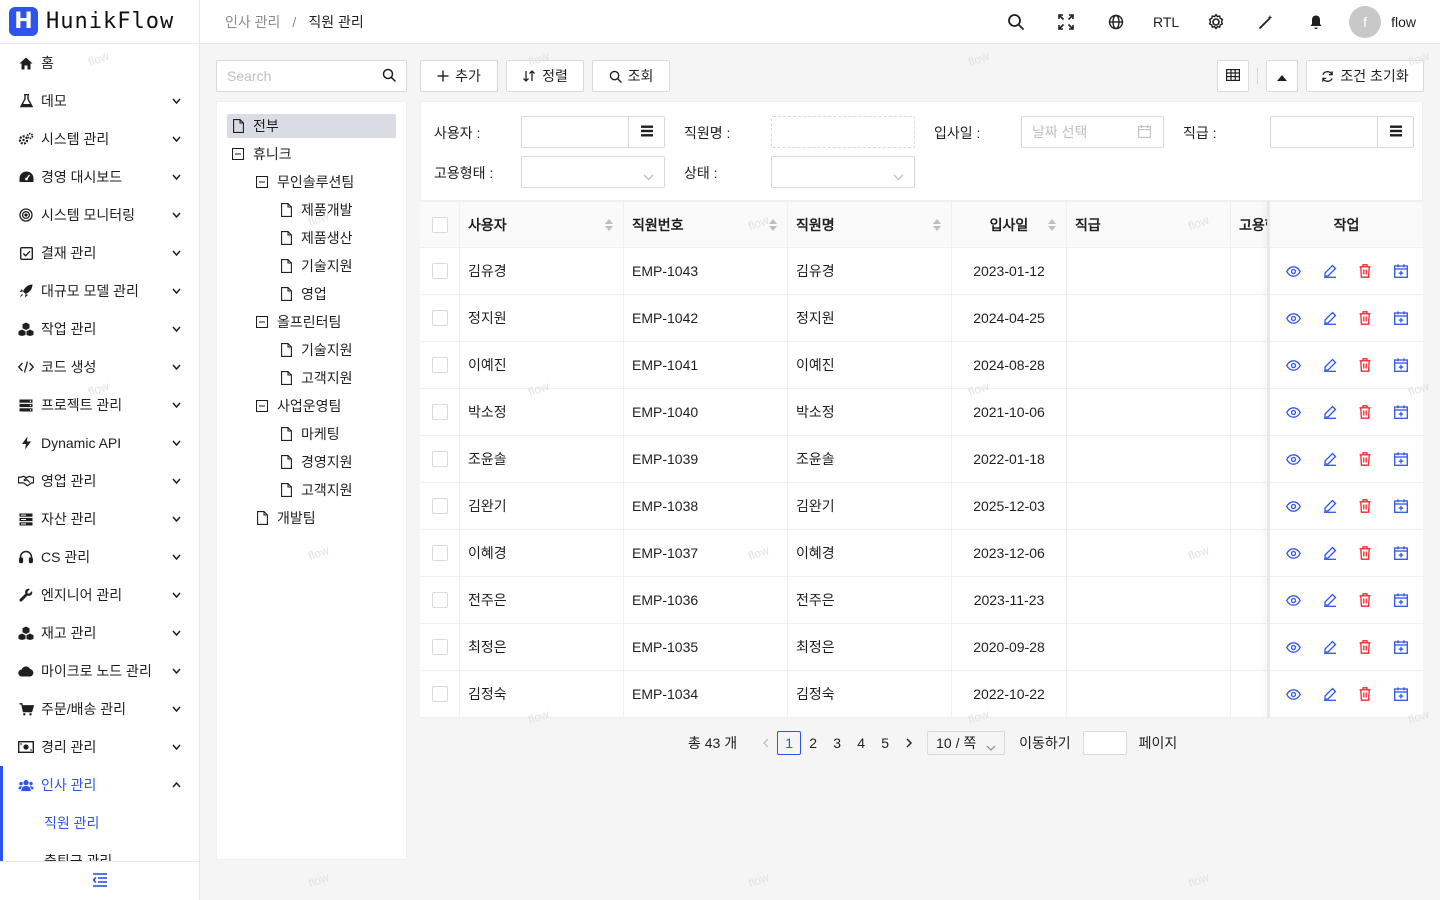 This screenshot has width=1440, height=900. What do you see at coordinates (1395, 132) in the screenshot?
I see `rank-picker-button` at bounding box center [1395, 132].